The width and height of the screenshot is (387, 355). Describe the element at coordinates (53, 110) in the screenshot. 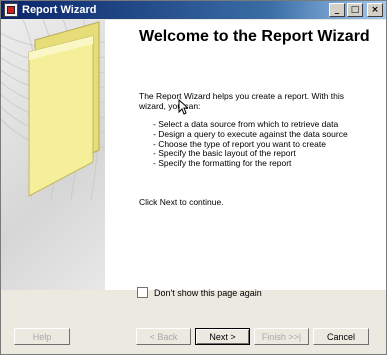

I see `yellow-folder-graphic` at that location.